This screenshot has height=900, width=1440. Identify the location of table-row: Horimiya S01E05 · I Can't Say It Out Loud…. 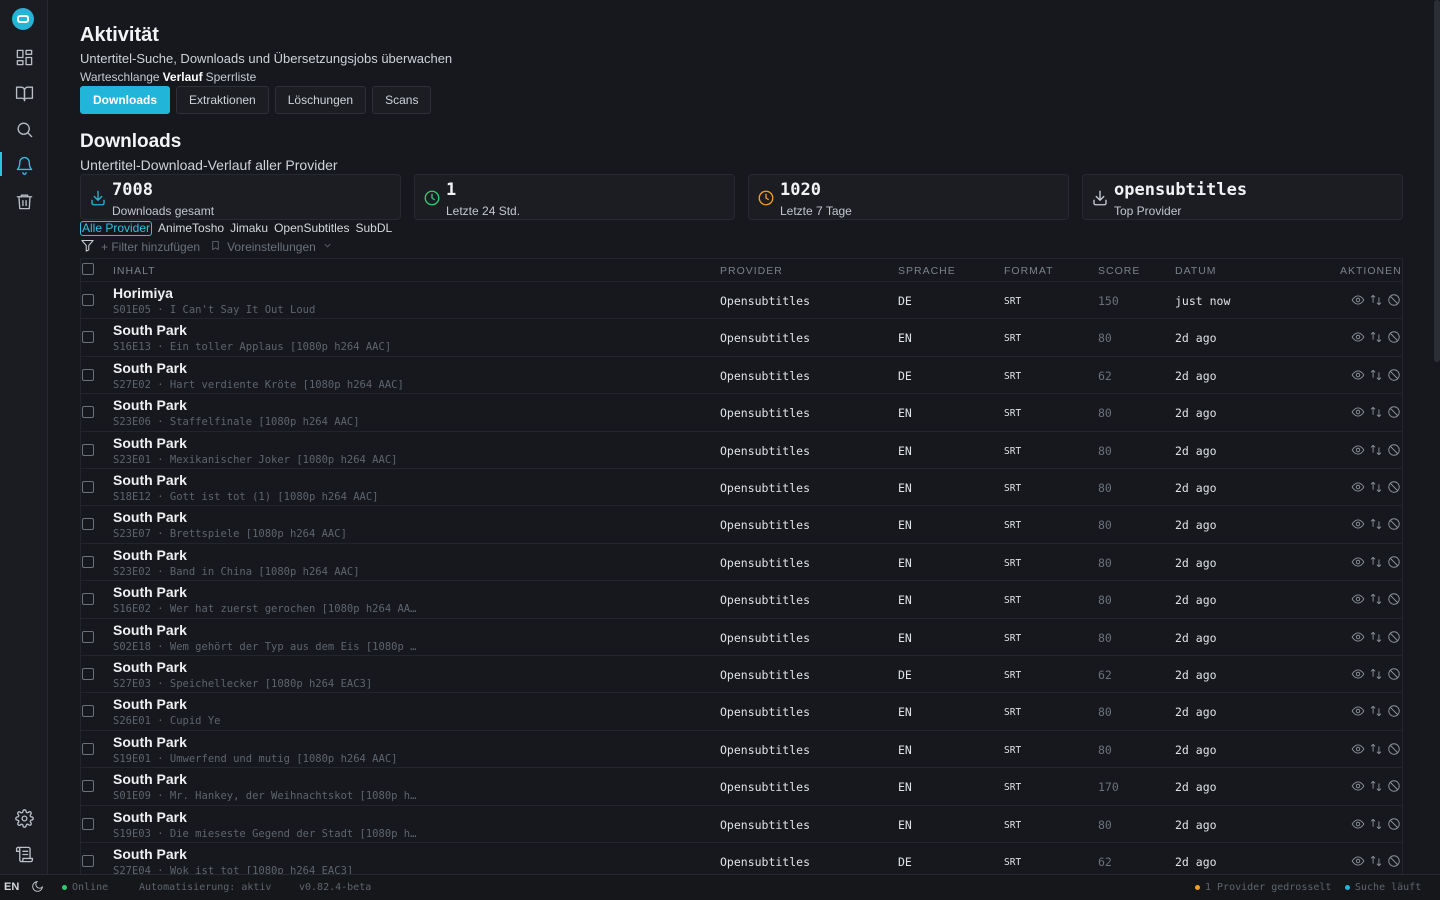
(741, 301).